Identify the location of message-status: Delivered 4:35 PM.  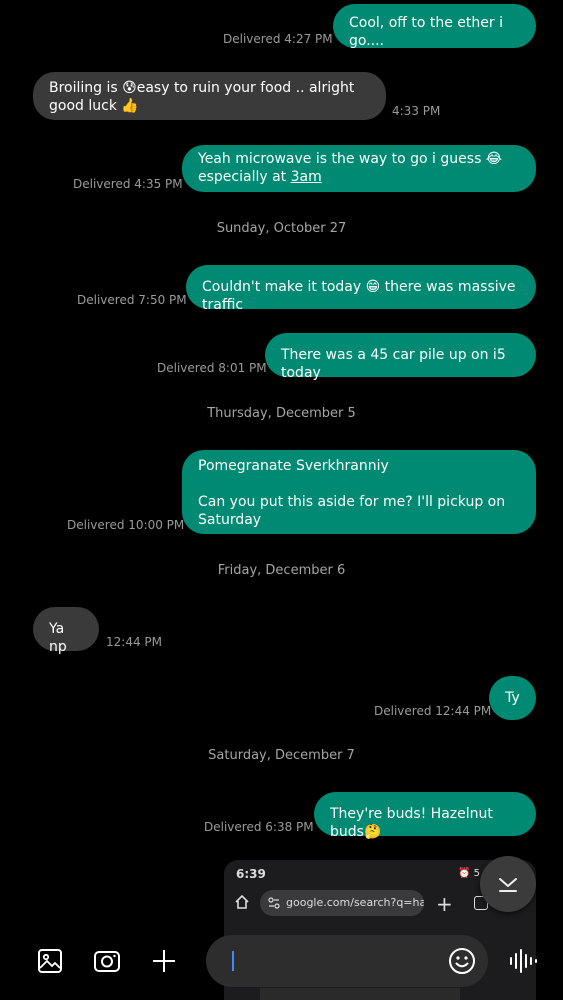
(128, 184).